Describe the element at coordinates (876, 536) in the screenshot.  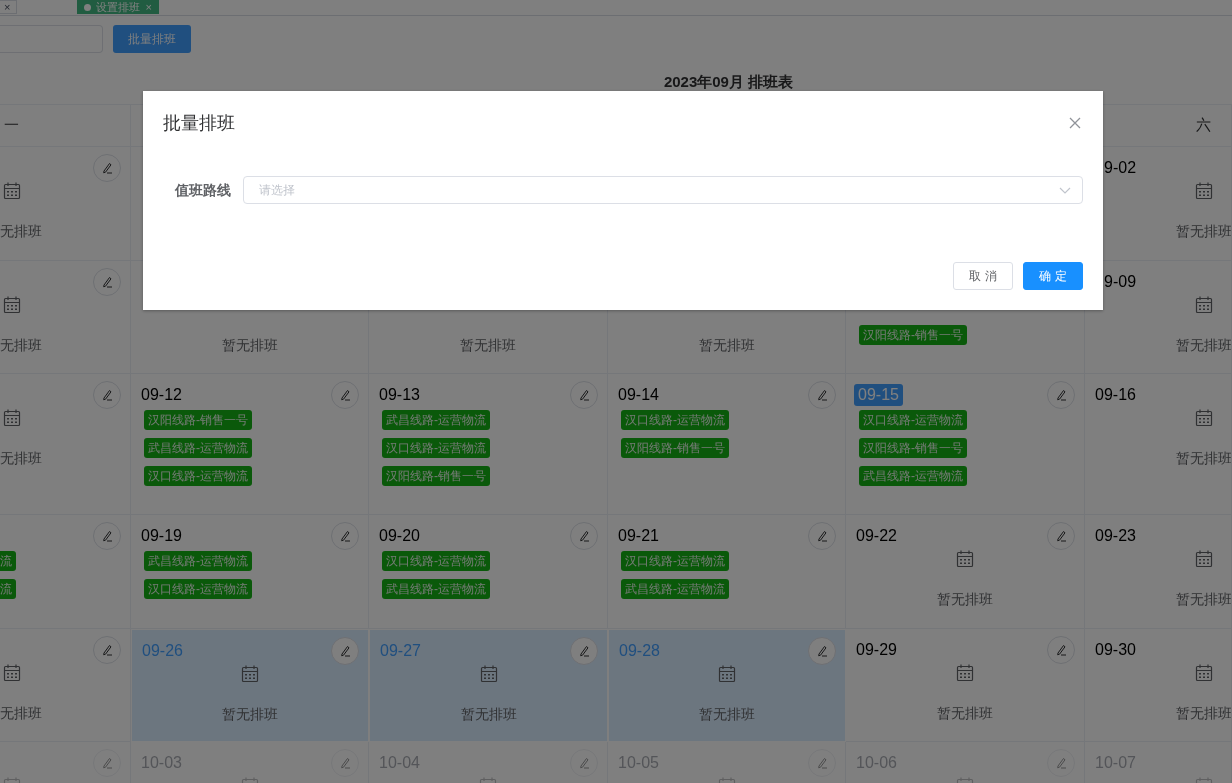
I see `date-label: 09-22` at that location.